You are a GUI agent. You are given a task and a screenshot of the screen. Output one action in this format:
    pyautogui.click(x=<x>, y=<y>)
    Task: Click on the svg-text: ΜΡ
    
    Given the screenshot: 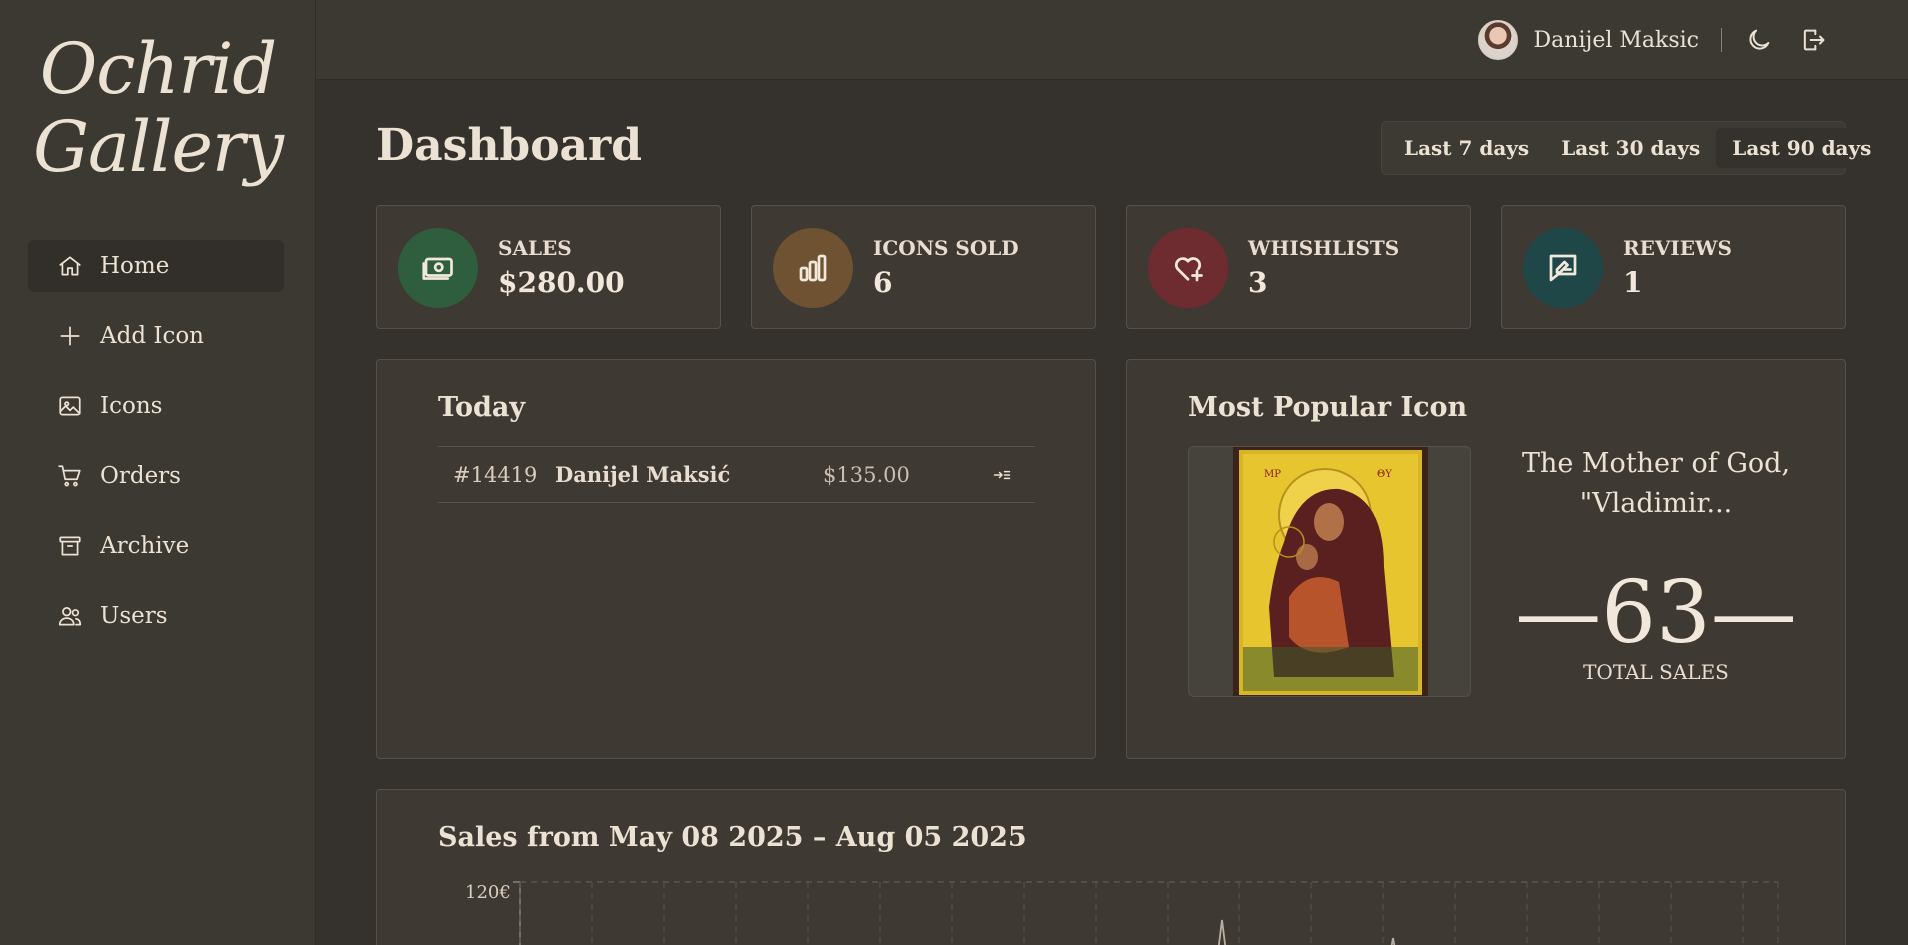 What is the action you would take?
    pyautogui.click(x=1272, y=474)
    